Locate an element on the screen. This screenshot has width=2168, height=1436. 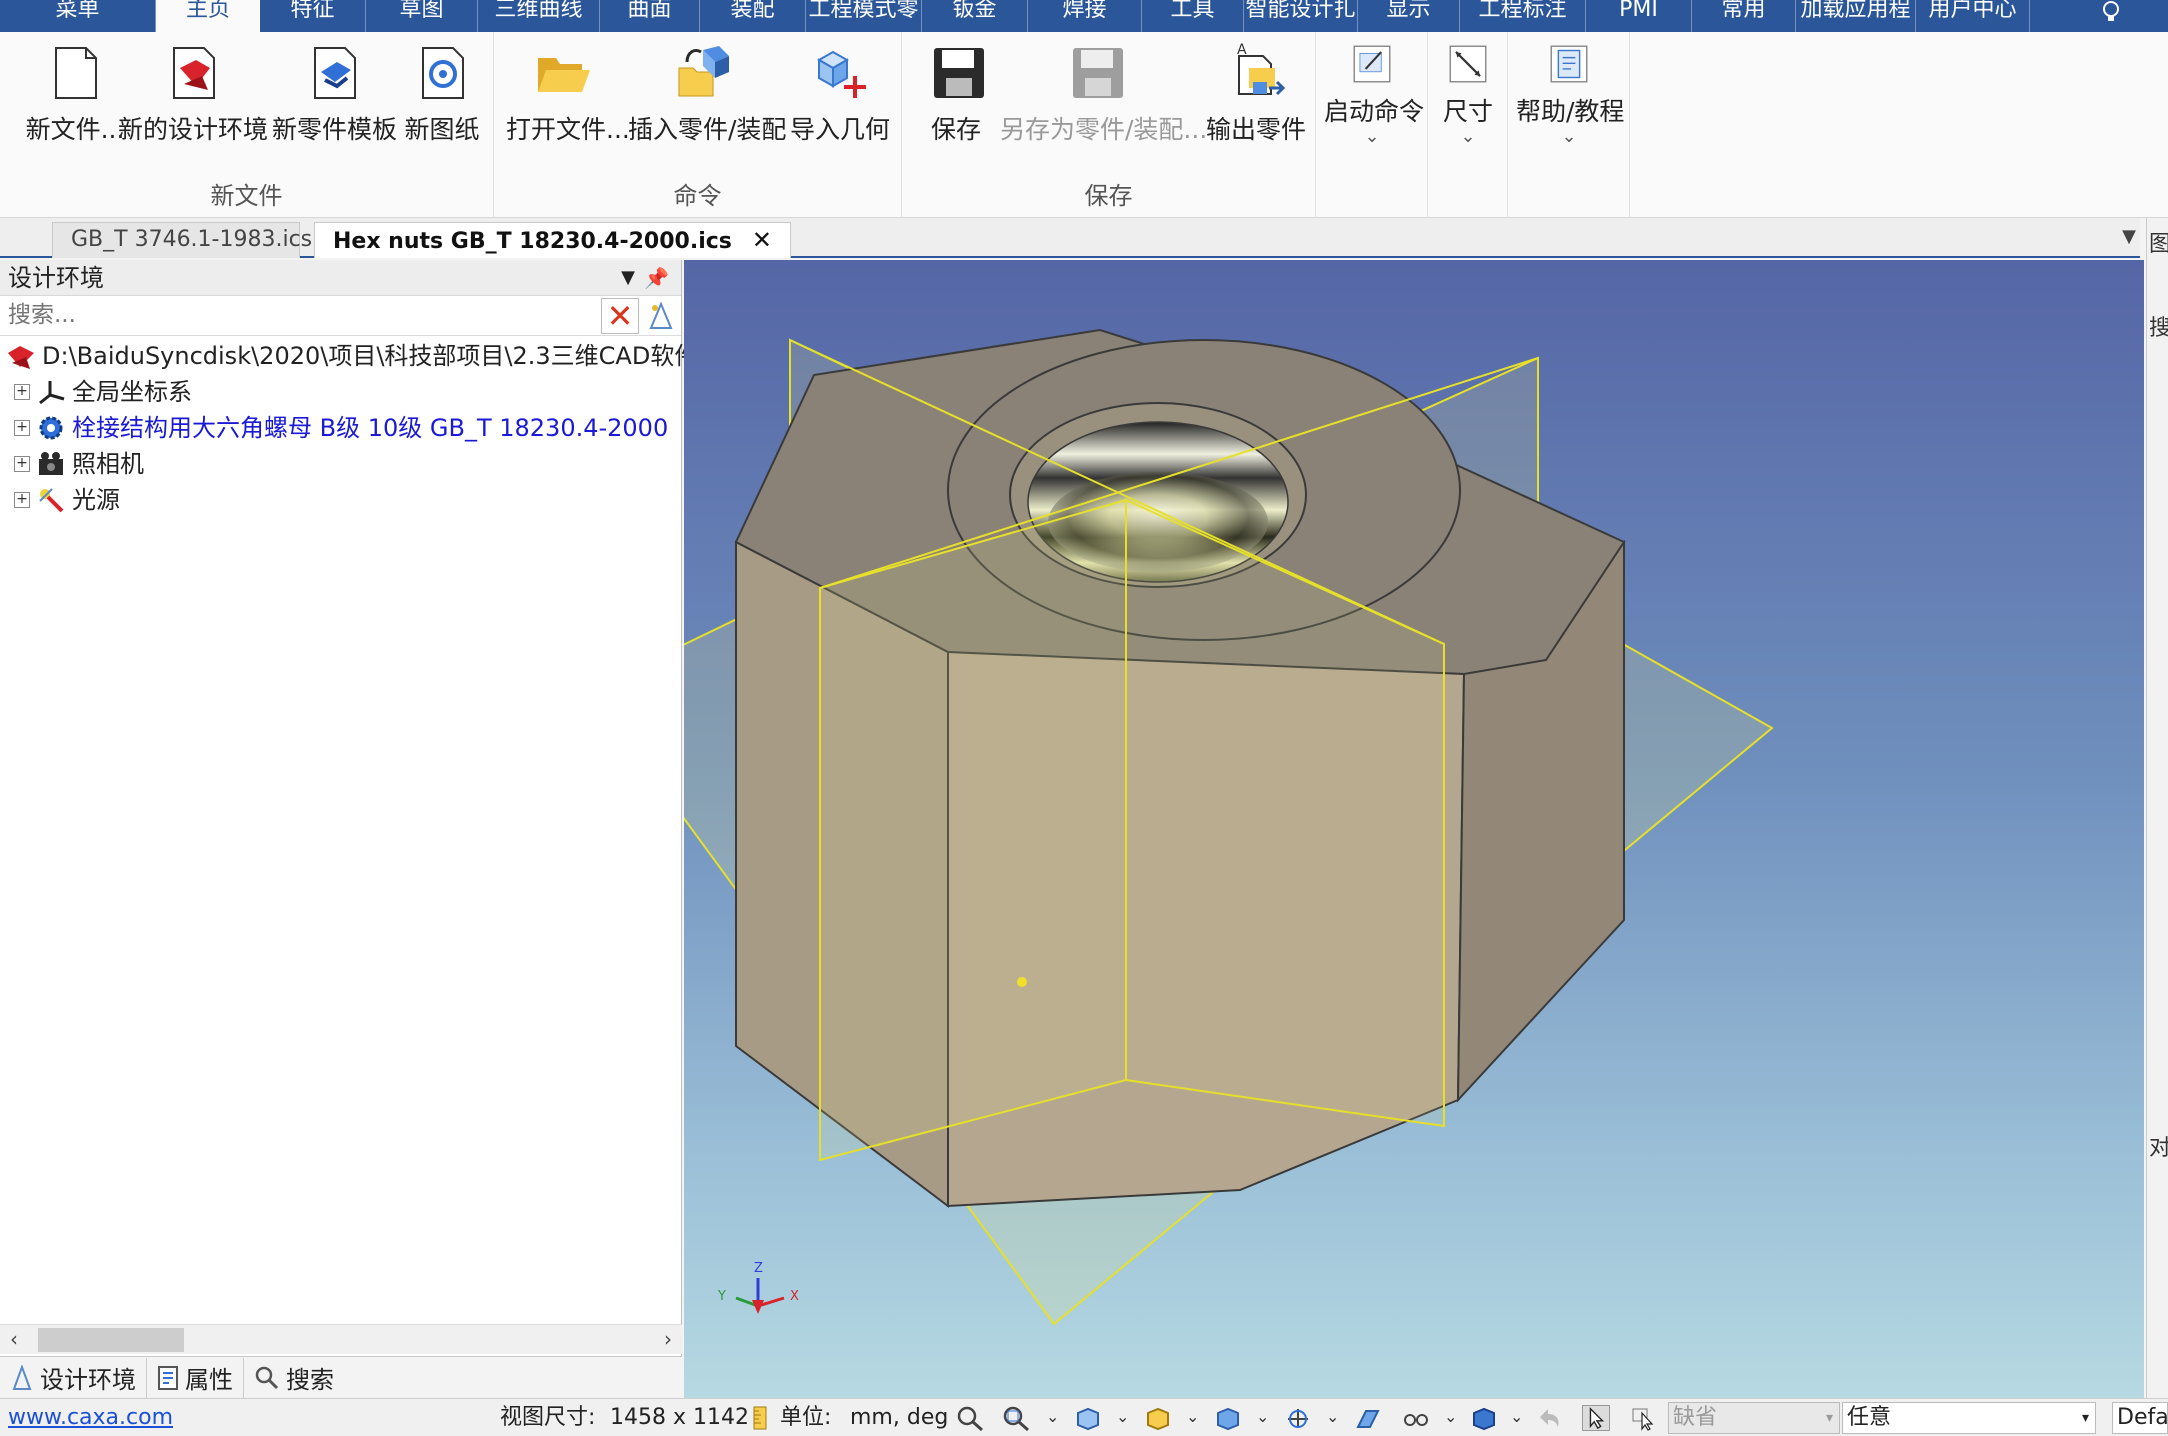
import-geometry-button: 导入几何 is located at coordinates (840, 94).